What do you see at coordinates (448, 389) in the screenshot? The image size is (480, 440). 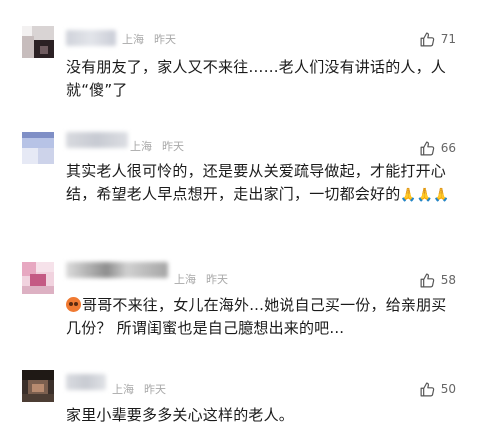 I see `like-count: 50` at bounding box center [448, 389].